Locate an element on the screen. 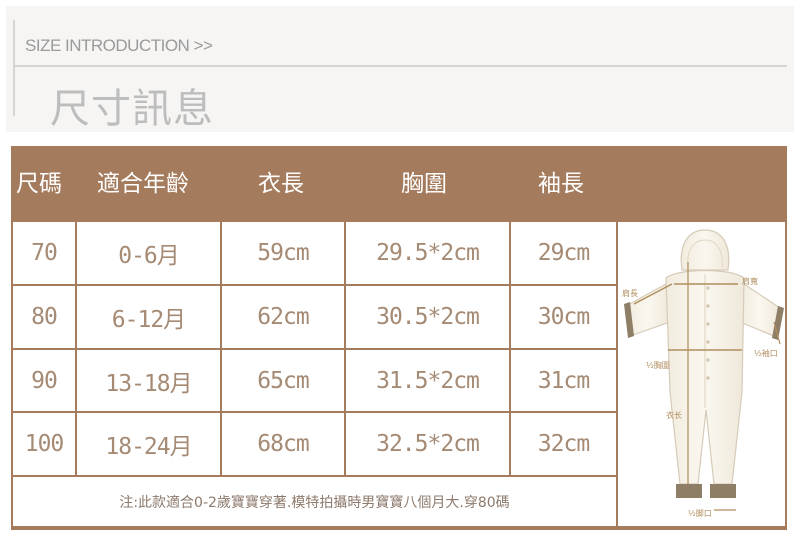  table-cell: 6-12月 is located at coordinates (148, 317).